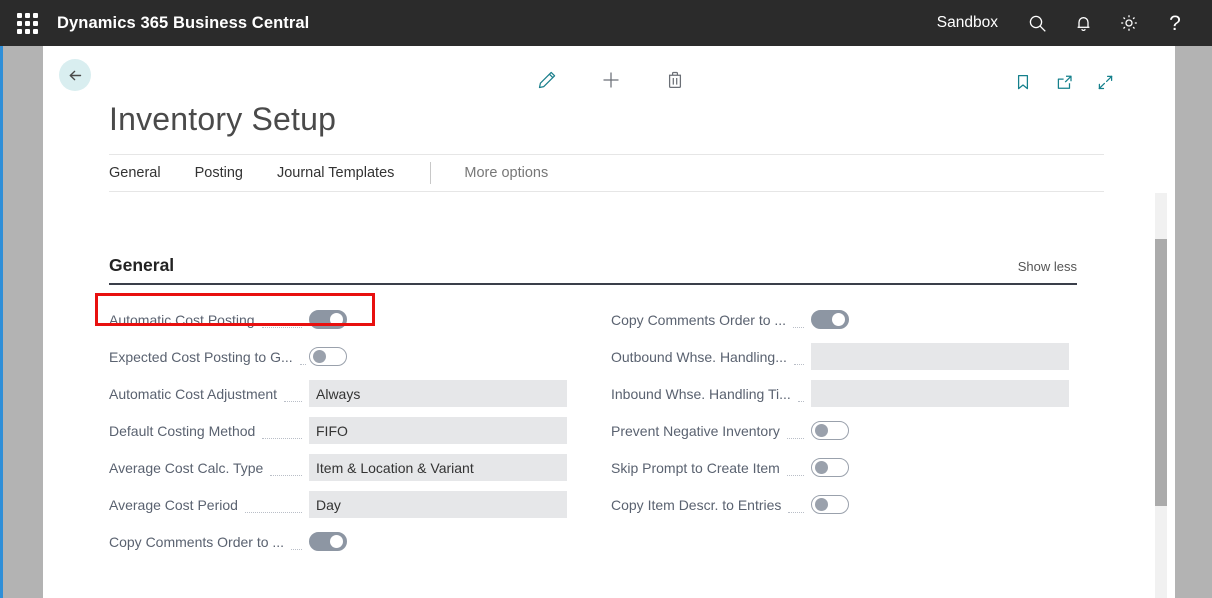 Image resolution: width=1212 pixels, height=598 pixels. I want to click on gear-icon, so click(1129, 23).